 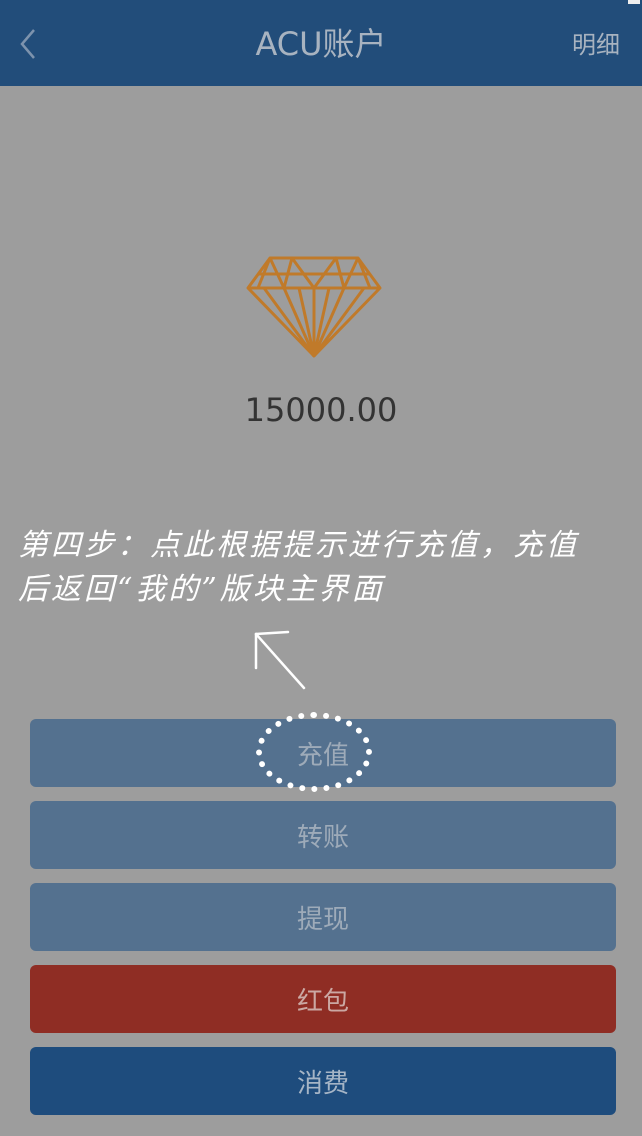 I want to click on diamond-icon, so click(x=314, y=307).